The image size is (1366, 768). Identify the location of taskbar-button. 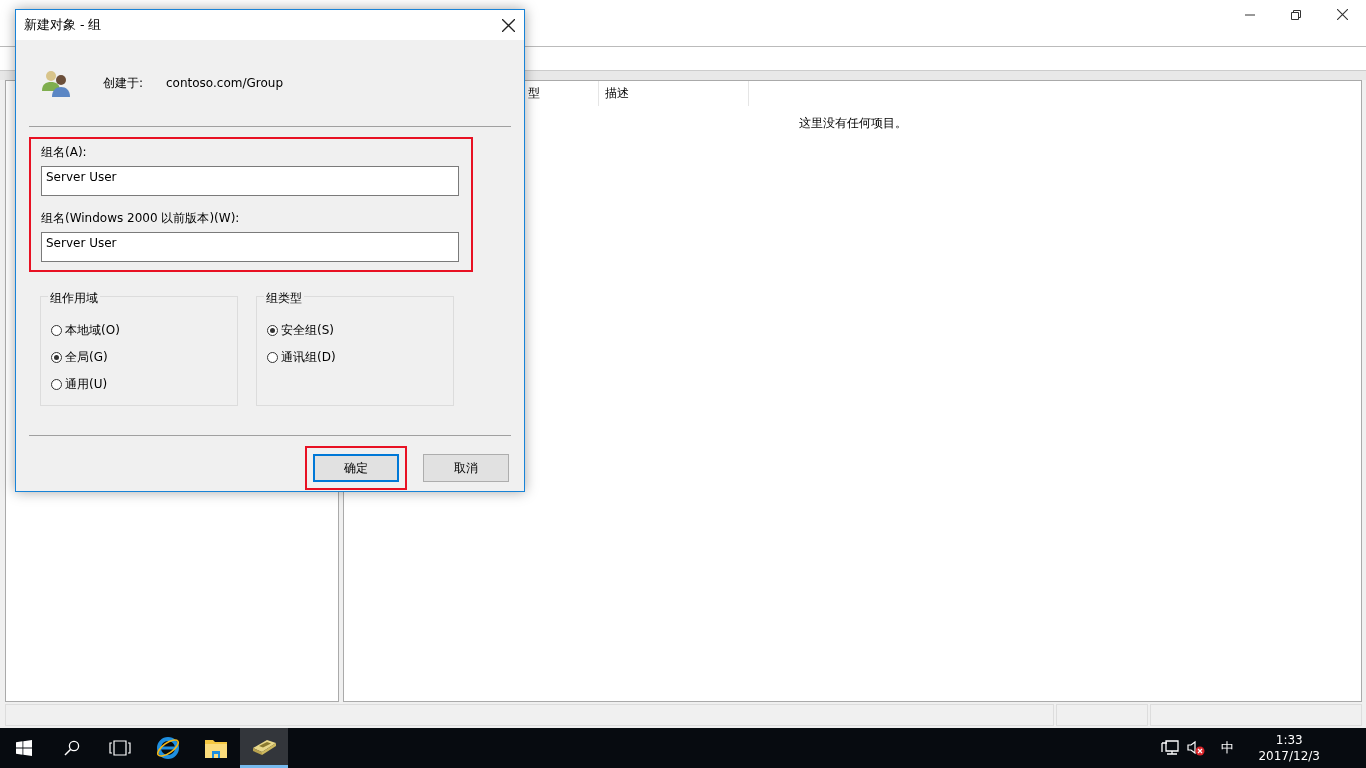
(264, 748).